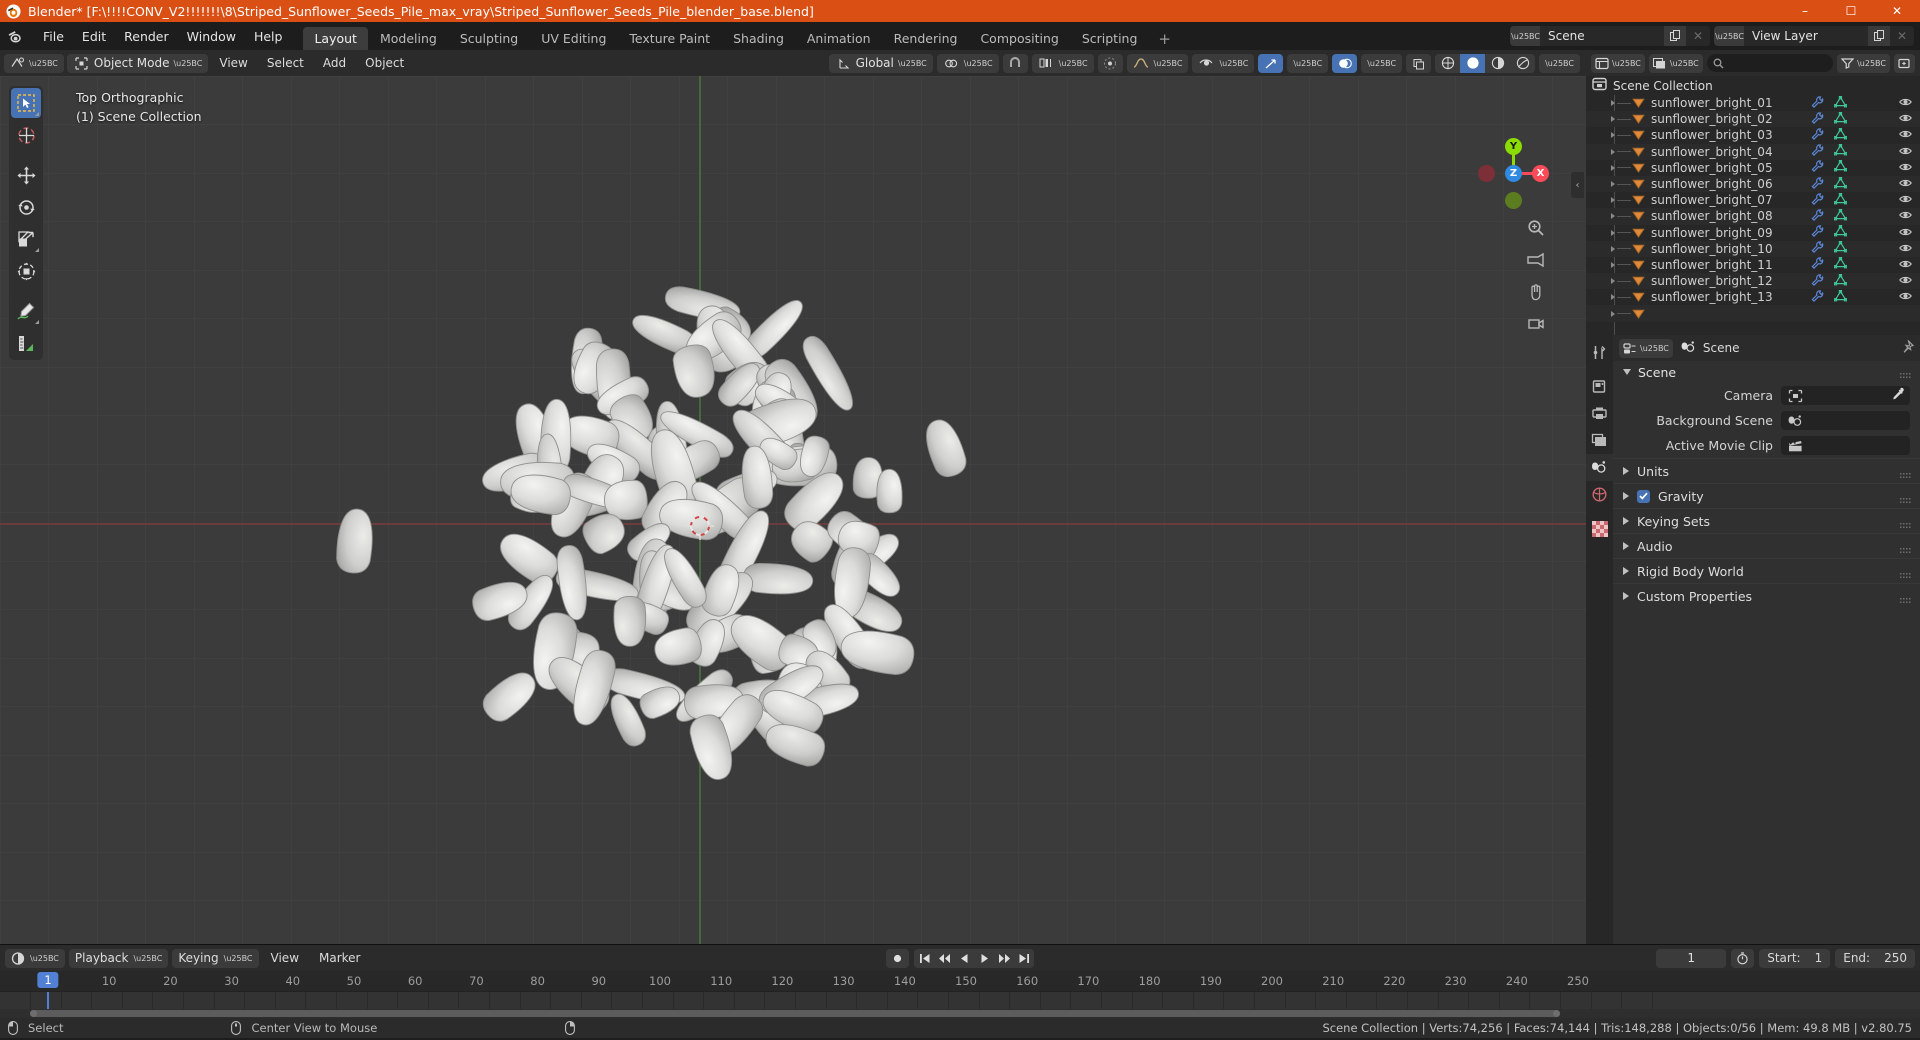 The height and width of the screenshot is (1040, 1920). What do you see at coordinates (1164, 38) in the screenshot?
I see `add-workspace-button: +` at bounding box center [1164, 38].